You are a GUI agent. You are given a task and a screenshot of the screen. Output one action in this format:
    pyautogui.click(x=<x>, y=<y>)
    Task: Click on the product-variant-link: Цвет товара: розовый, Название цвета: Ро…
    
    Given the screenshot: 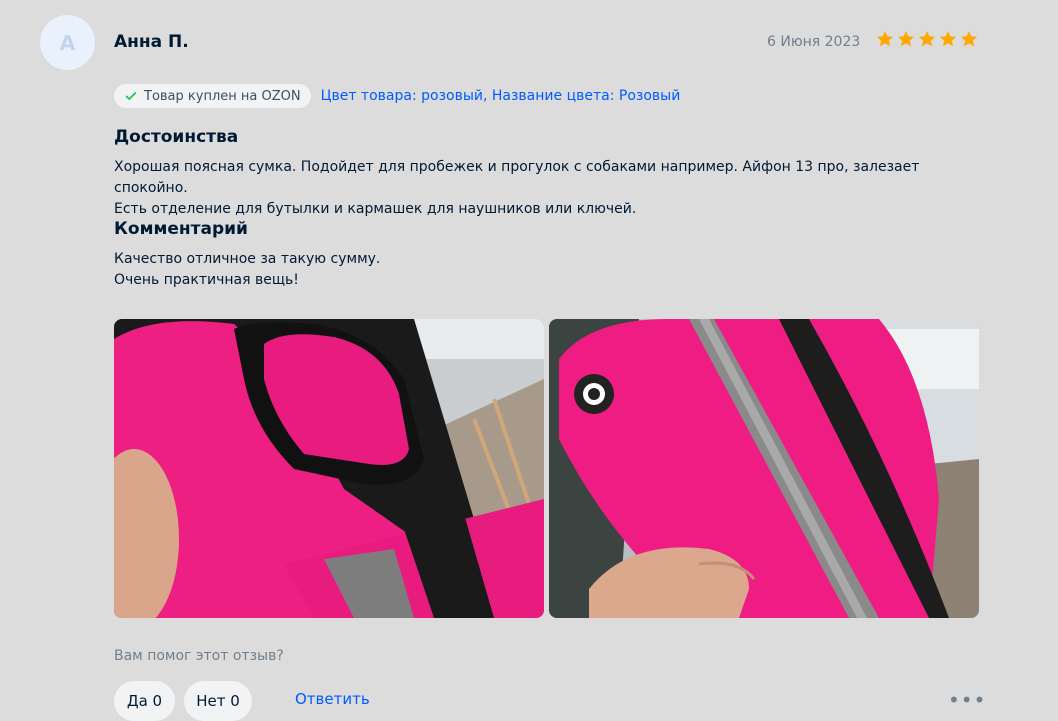 What is the action you would take?
    pyautogui.click(x=501, y=96)
    